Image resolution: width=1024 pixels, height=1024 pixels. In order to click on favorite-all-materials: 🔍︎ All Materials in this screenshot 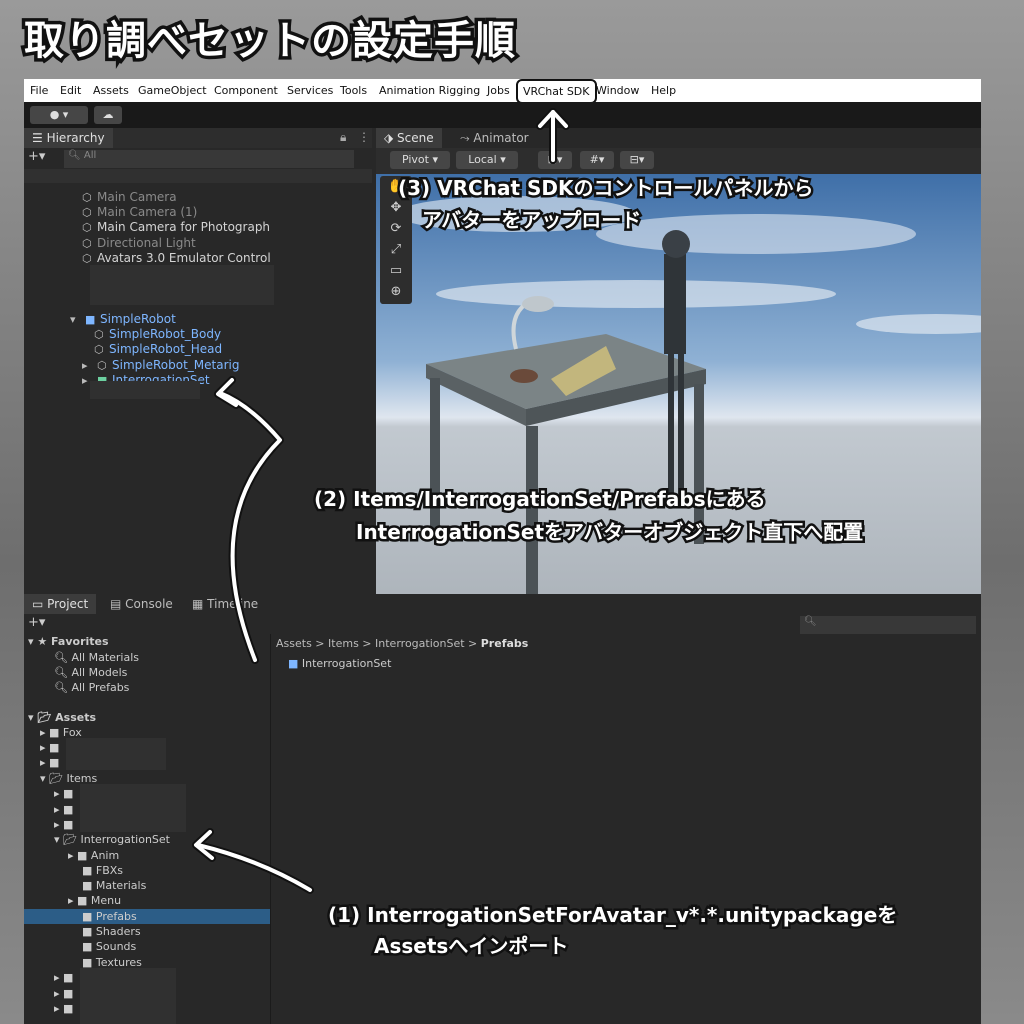, I will do `click(96, 657)`.